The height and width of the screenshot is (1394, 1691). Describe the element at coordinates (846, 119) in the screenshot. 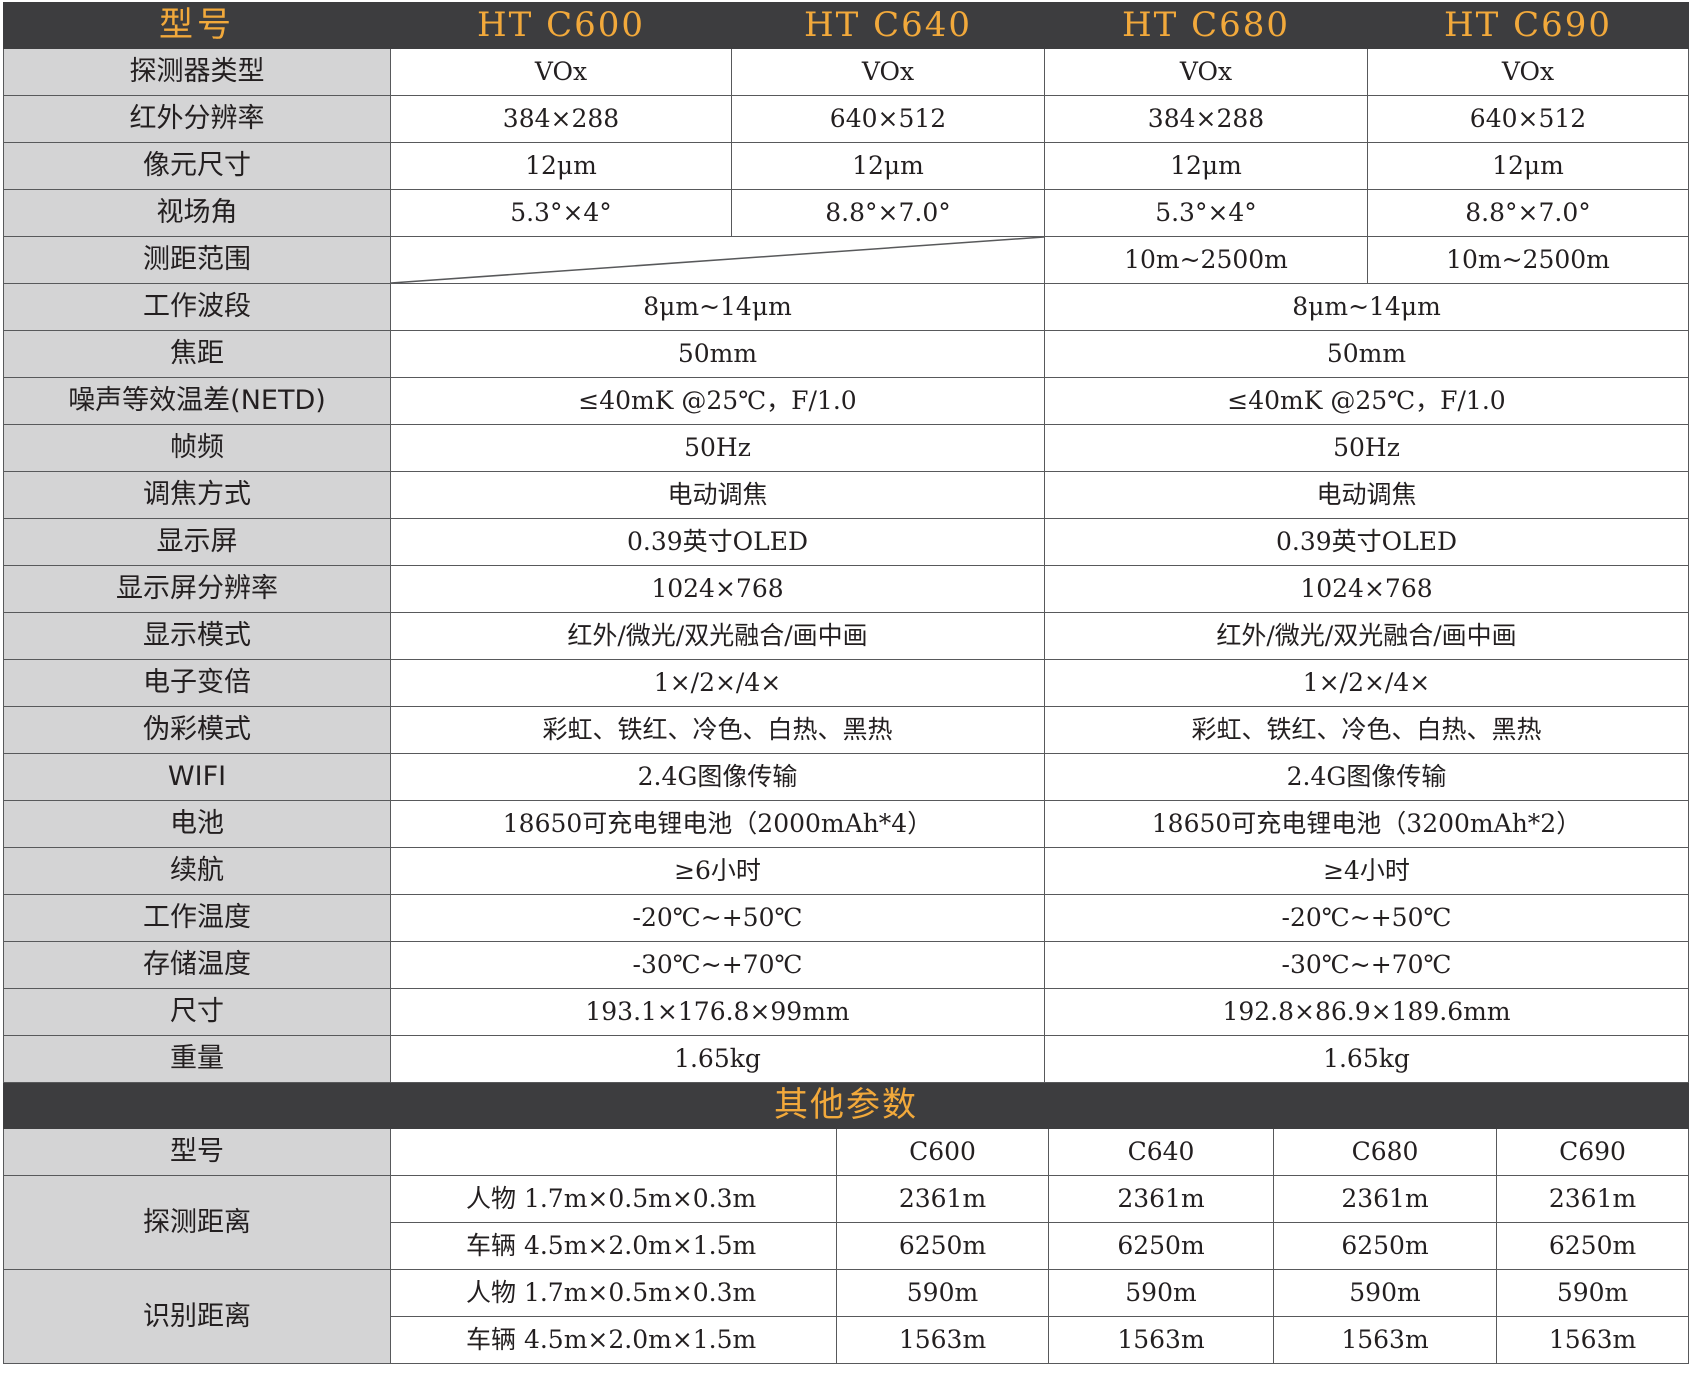

I see `row-ir-resolution: 红外分辨率 384×288 640×512 384×288 640×512` at that location.